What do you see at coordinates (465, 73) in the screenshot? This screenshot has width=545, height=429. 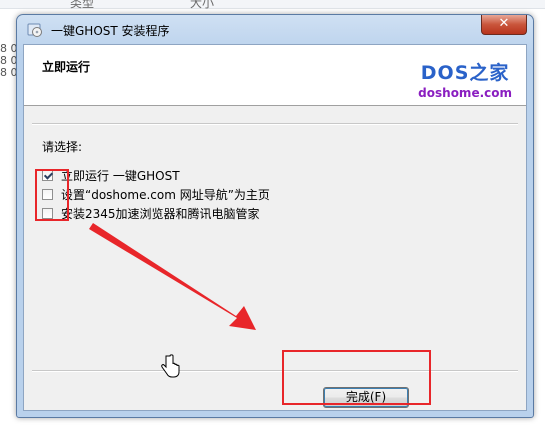 I see `brand-logo-text: DOS之家` at bounding box center [465, 73].